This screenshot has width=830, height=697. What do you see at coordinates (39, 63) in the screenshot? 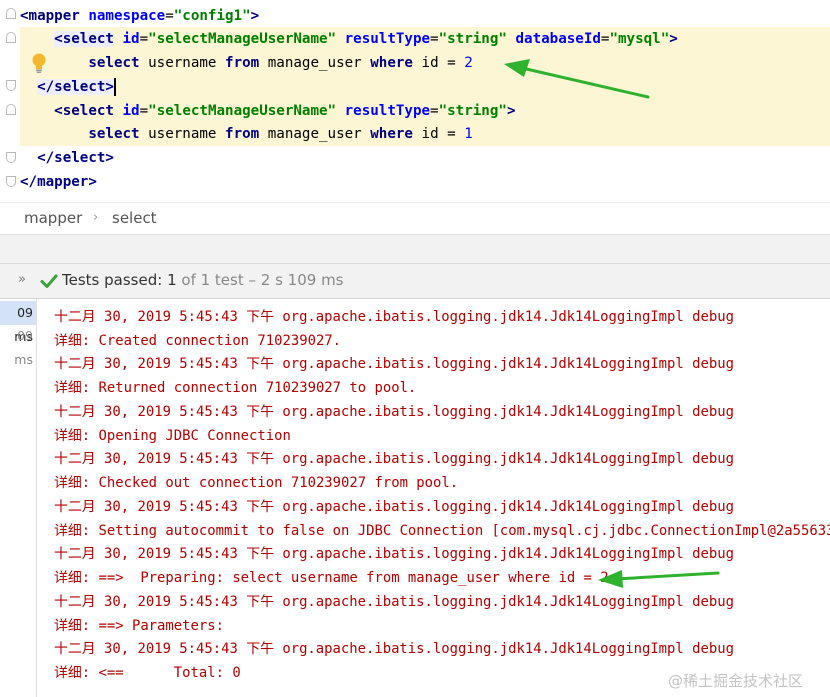
I see `lightbulb-icon` at bounding box center [39, 63].